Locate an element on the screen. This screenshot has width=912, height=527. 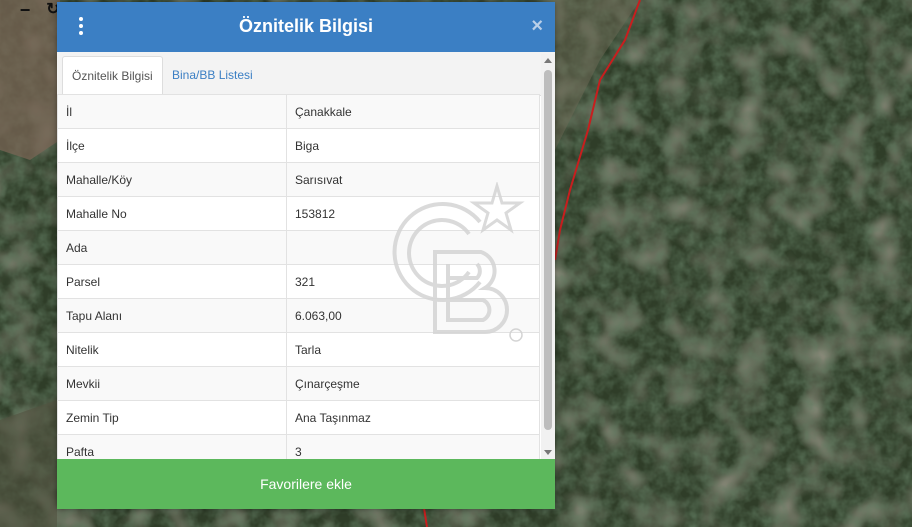
vertical-scrollbar is located at coordinates (548, 256).